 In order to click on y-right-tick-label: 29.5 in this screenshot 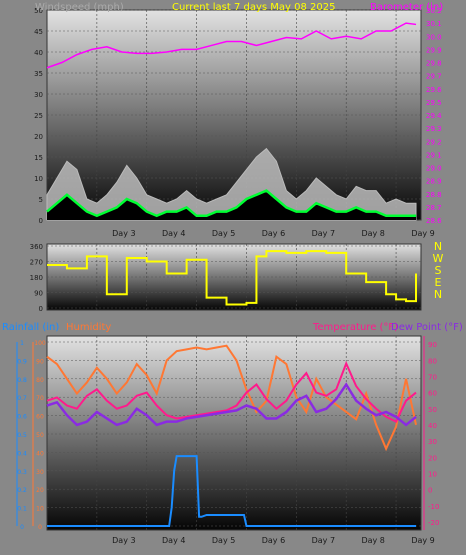, I will do `click(434, 103)`.